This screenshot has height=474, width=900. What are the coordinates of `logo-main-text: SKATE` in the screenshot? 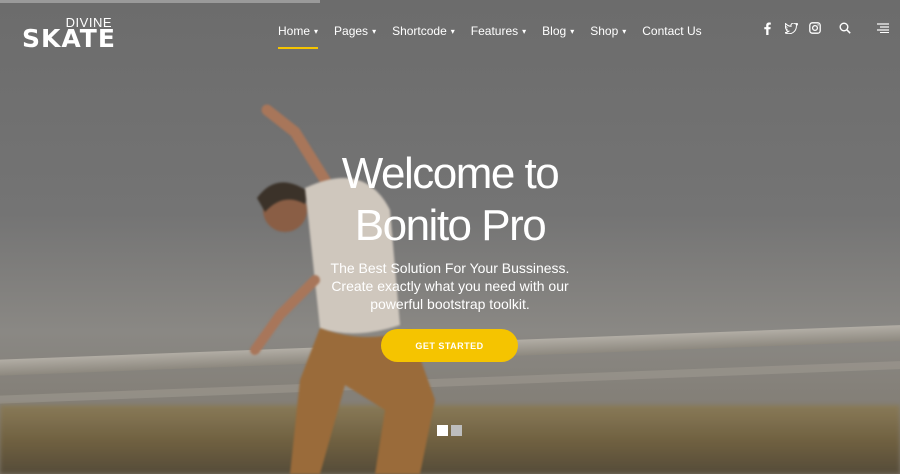 It's located at (69, 38).